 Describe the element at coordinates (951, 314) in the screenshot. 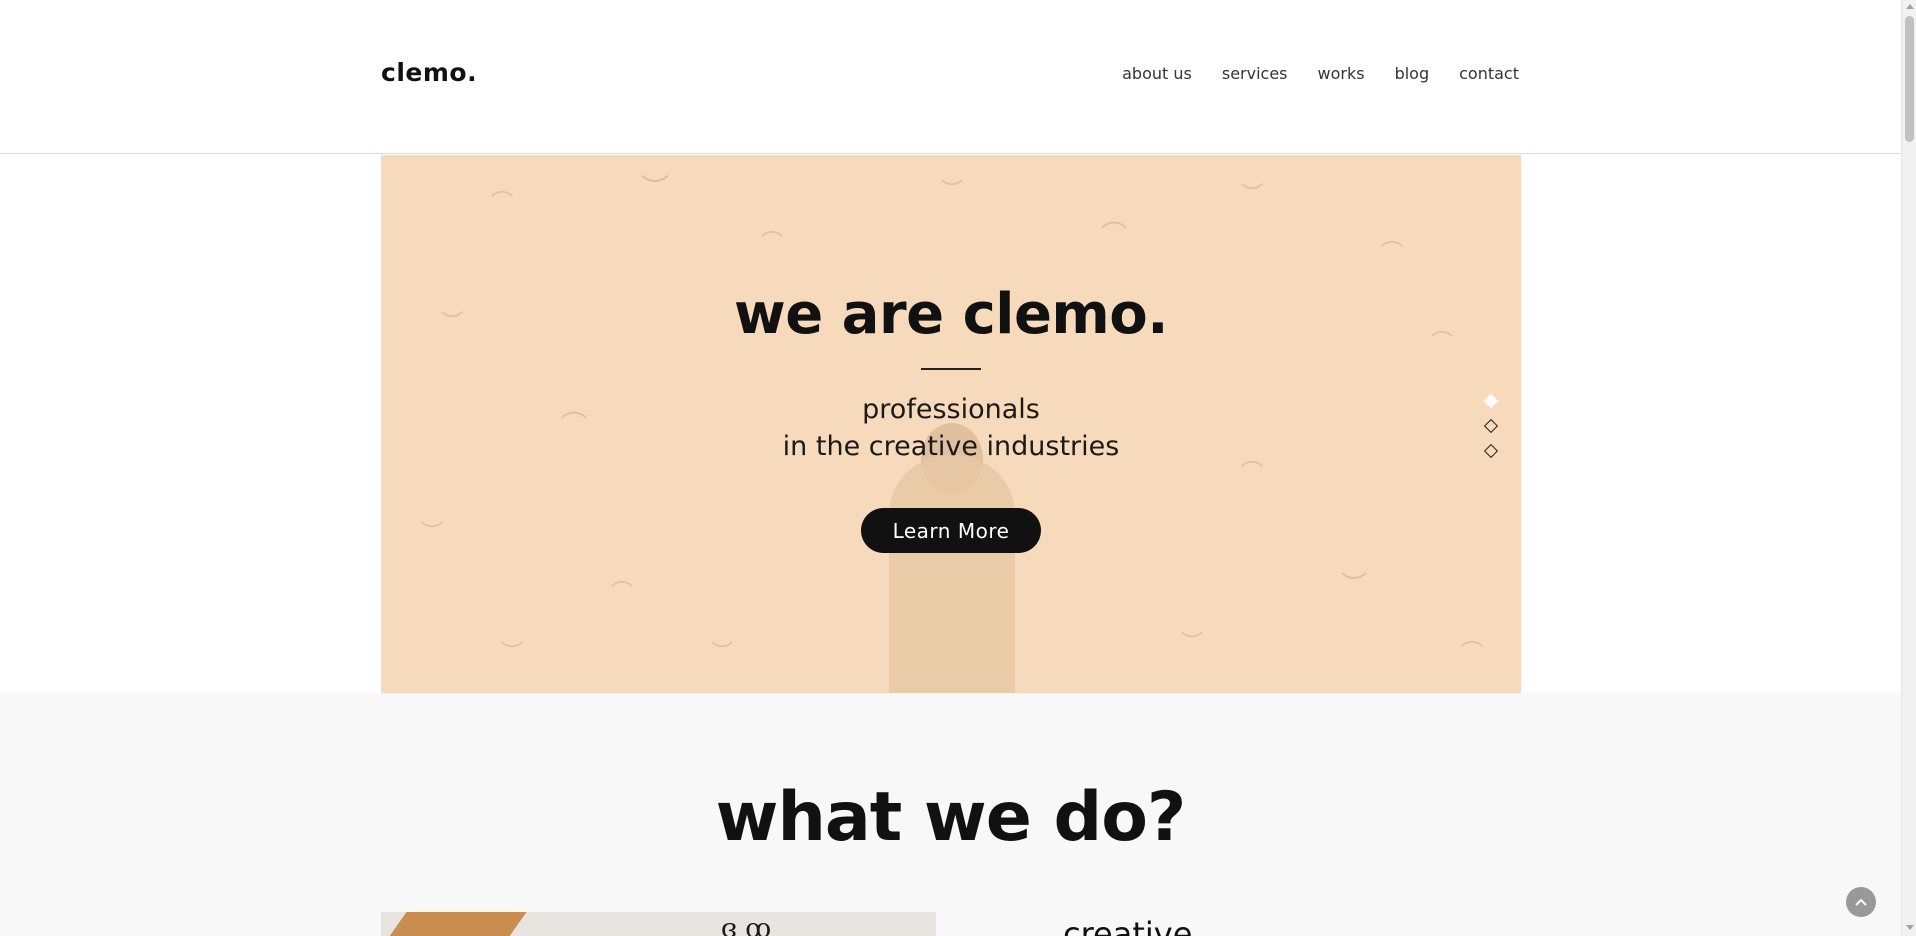

I see `hero-title: we are clemo.` at that location.